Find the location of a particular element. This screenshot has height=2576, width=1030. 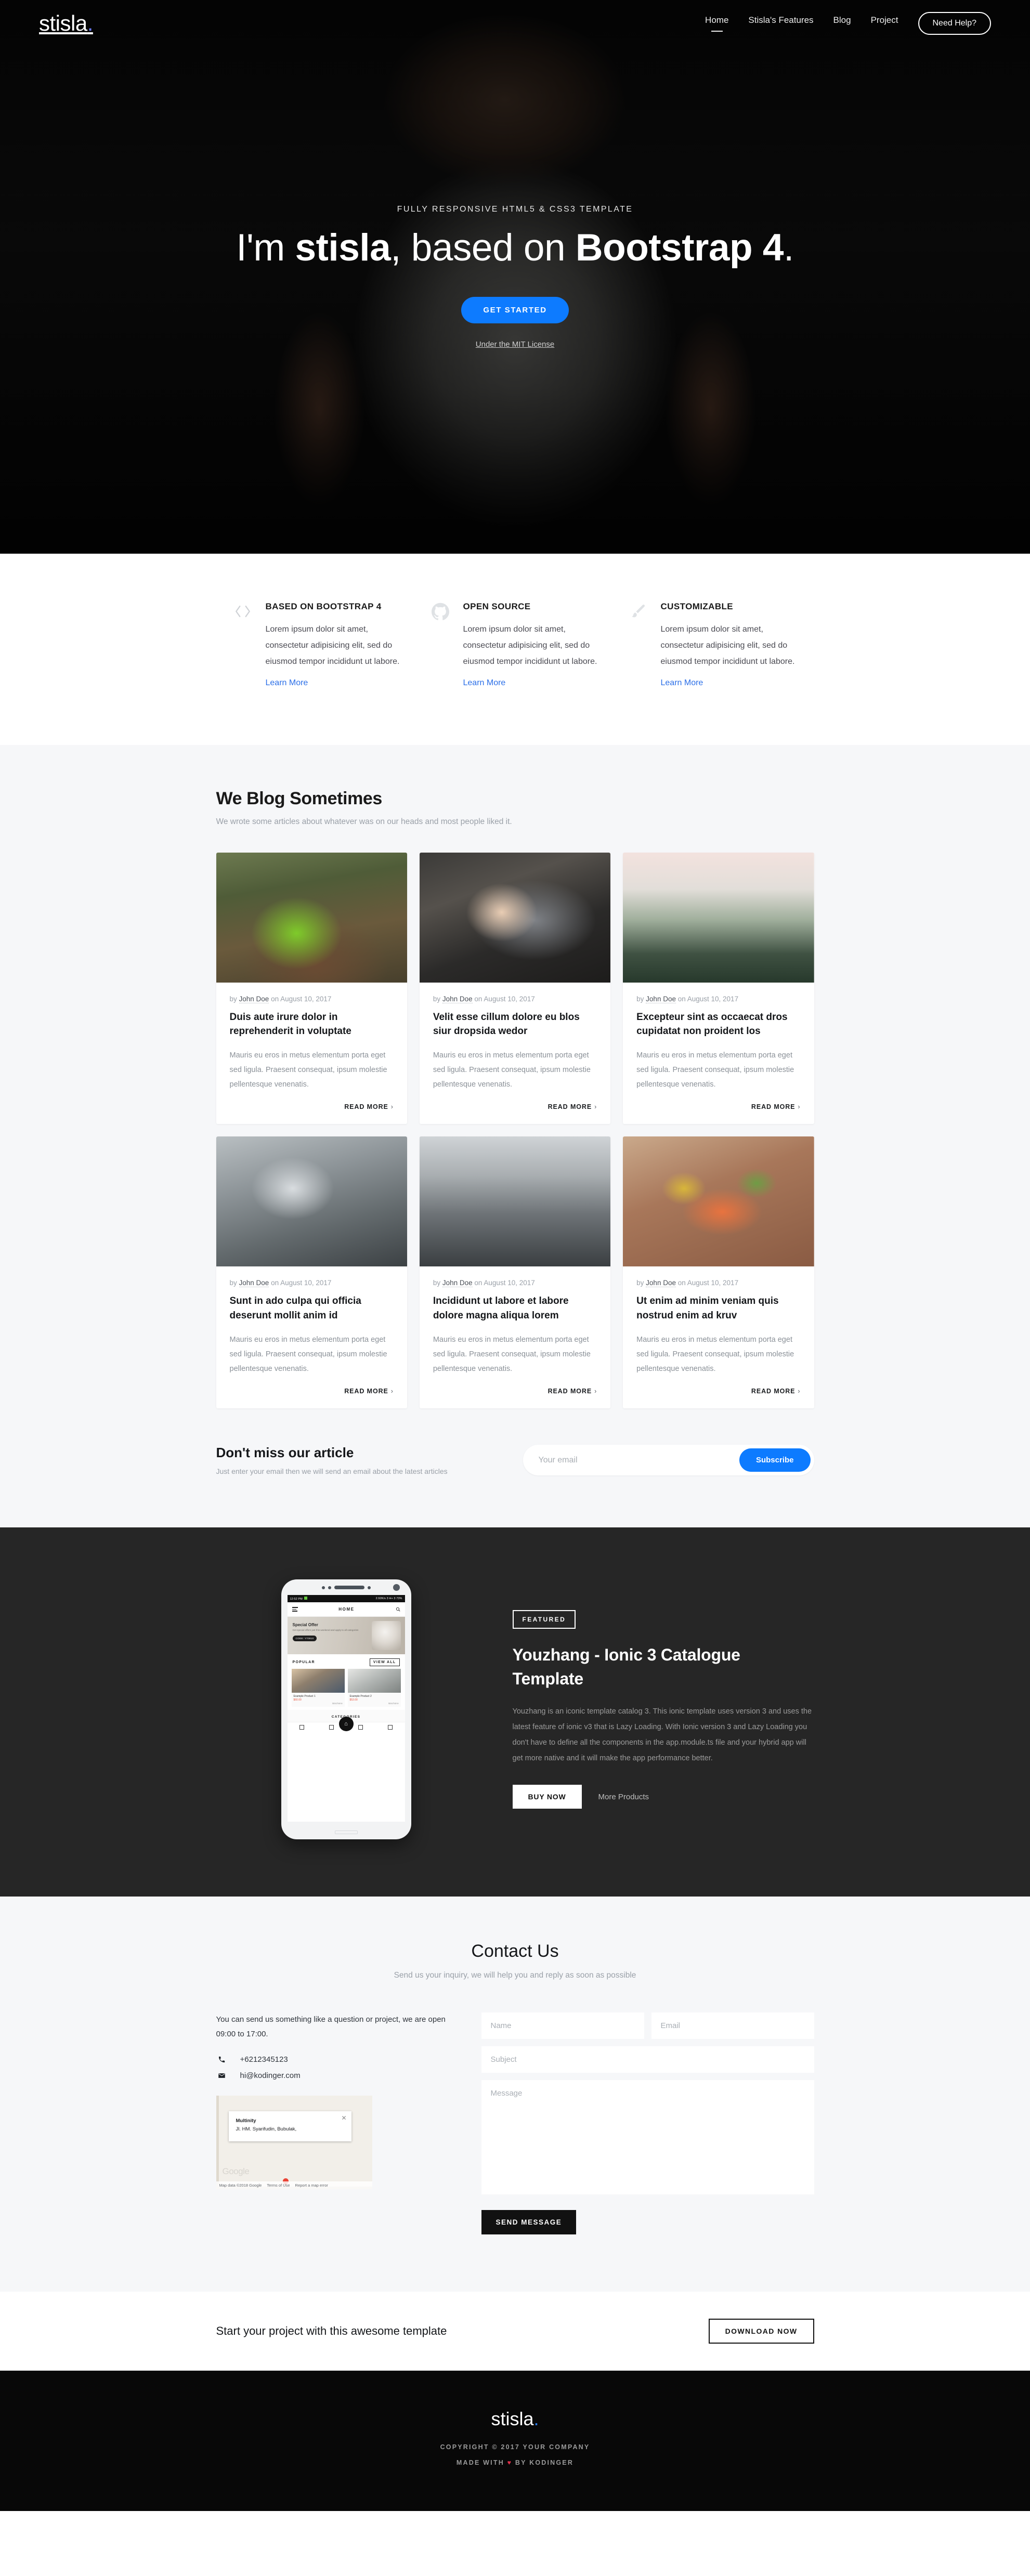

brand-logo: stisla. is located at coordinates (66, 23).